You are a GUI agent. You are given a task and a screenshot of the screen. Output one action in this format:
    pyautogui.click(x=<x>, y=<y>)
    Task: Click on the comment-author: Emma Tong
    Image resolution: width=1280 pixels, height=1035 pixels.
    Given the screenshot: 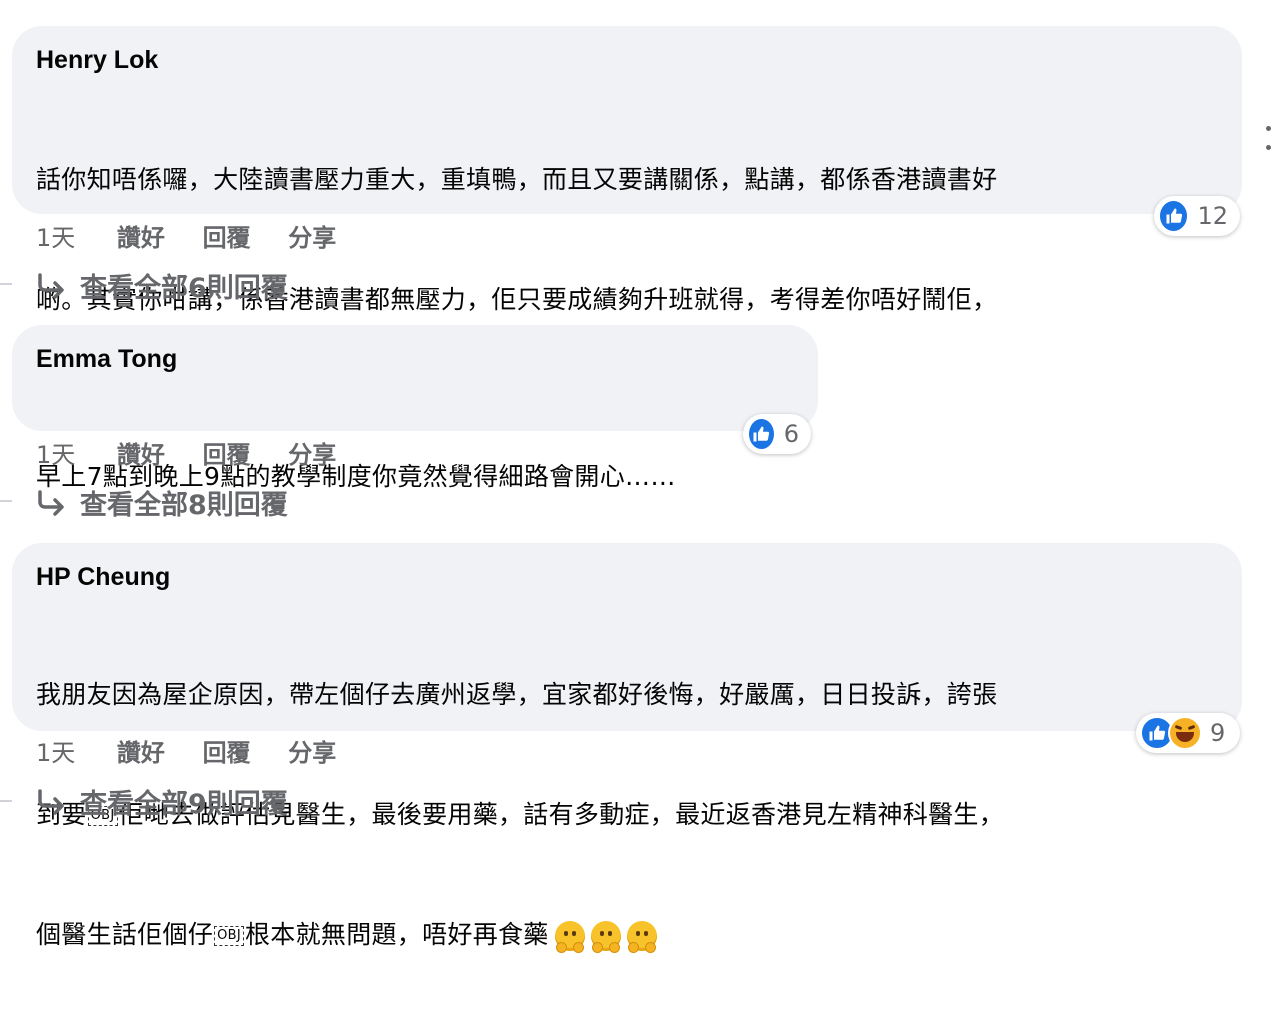 What is the action you would take?
    pyautogui.click(x=415, y=359)
    